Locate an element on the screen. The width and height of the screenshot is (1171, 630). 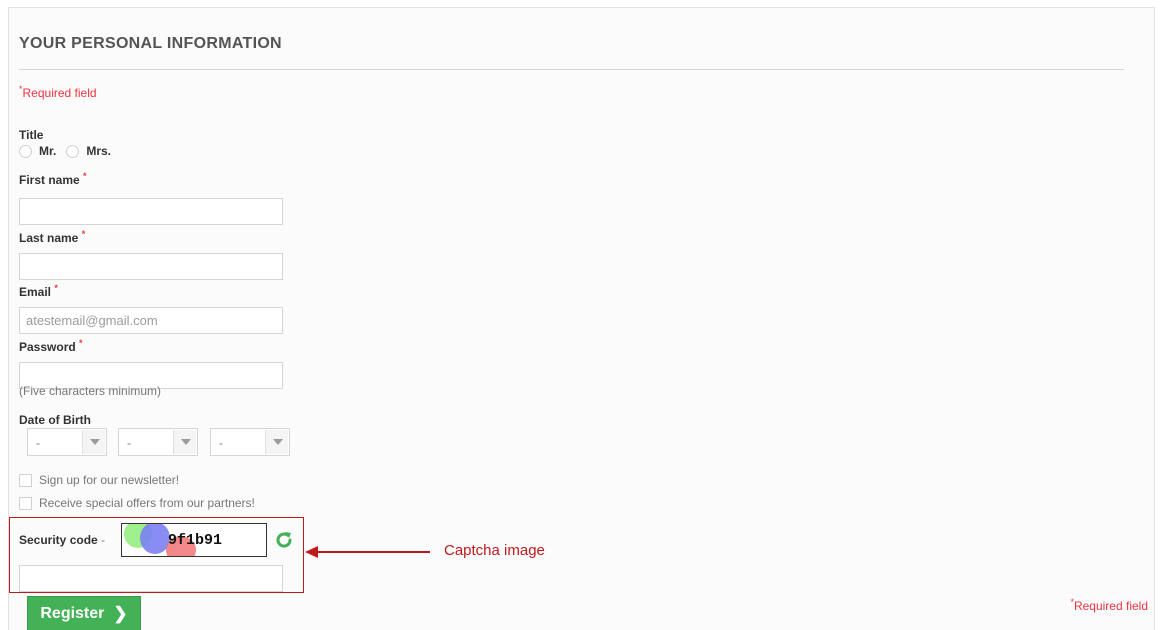
dob-day-select: - is located at coordinates (67, 442).